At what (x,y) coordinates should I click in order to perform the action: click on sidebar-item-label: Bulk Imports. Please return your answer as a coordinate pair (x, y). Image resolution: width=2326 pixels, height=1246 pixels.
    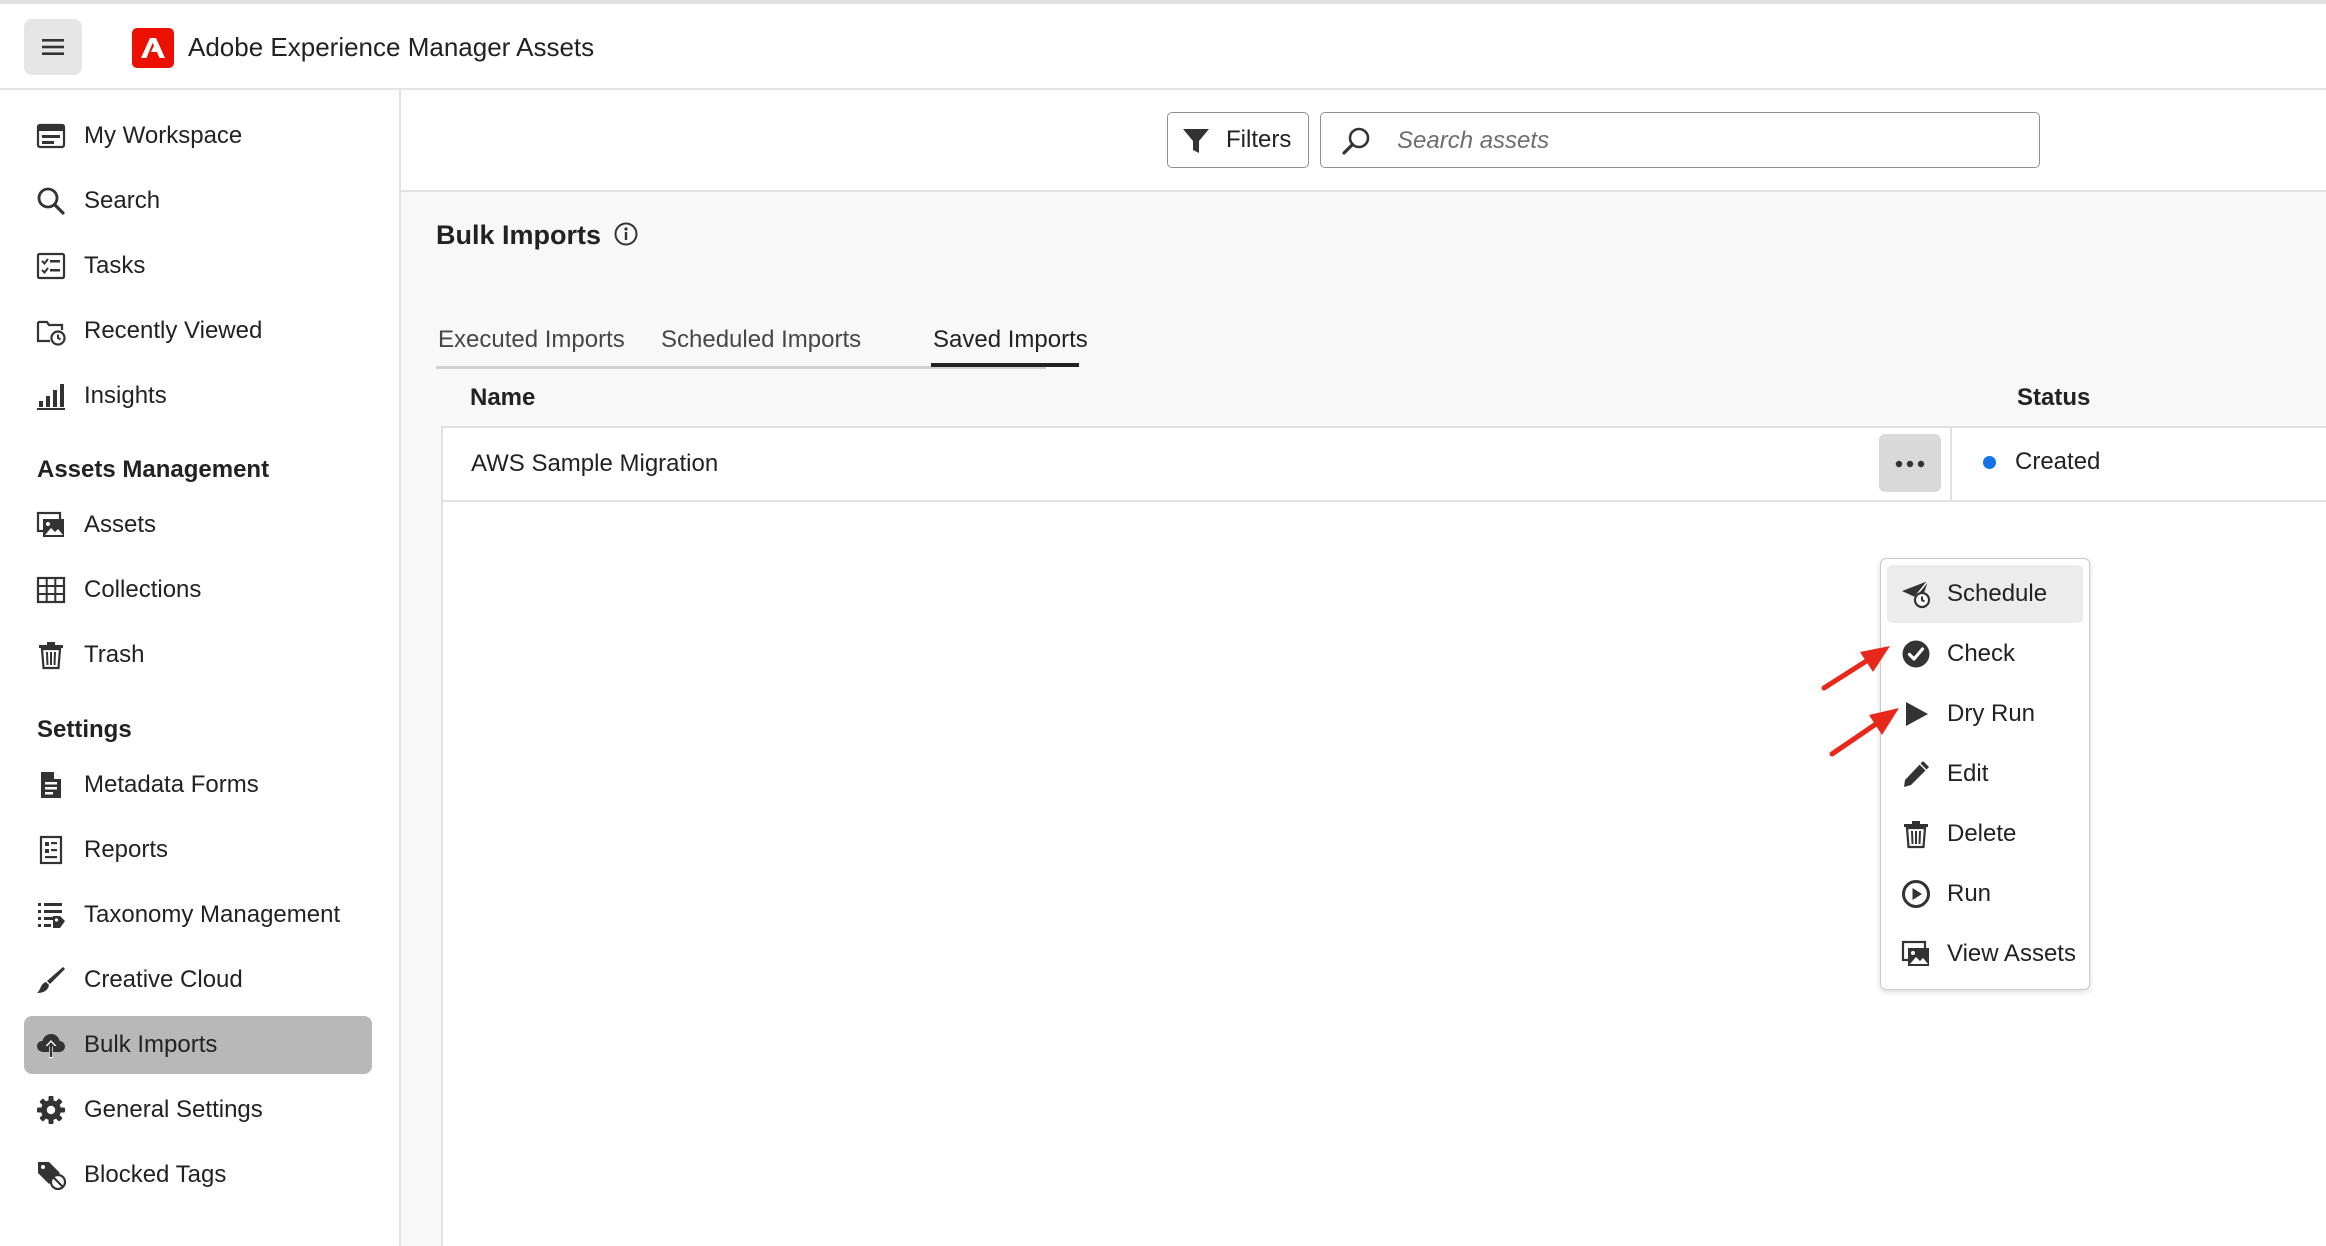
    Looking at the image, I should click on (151, 1044).